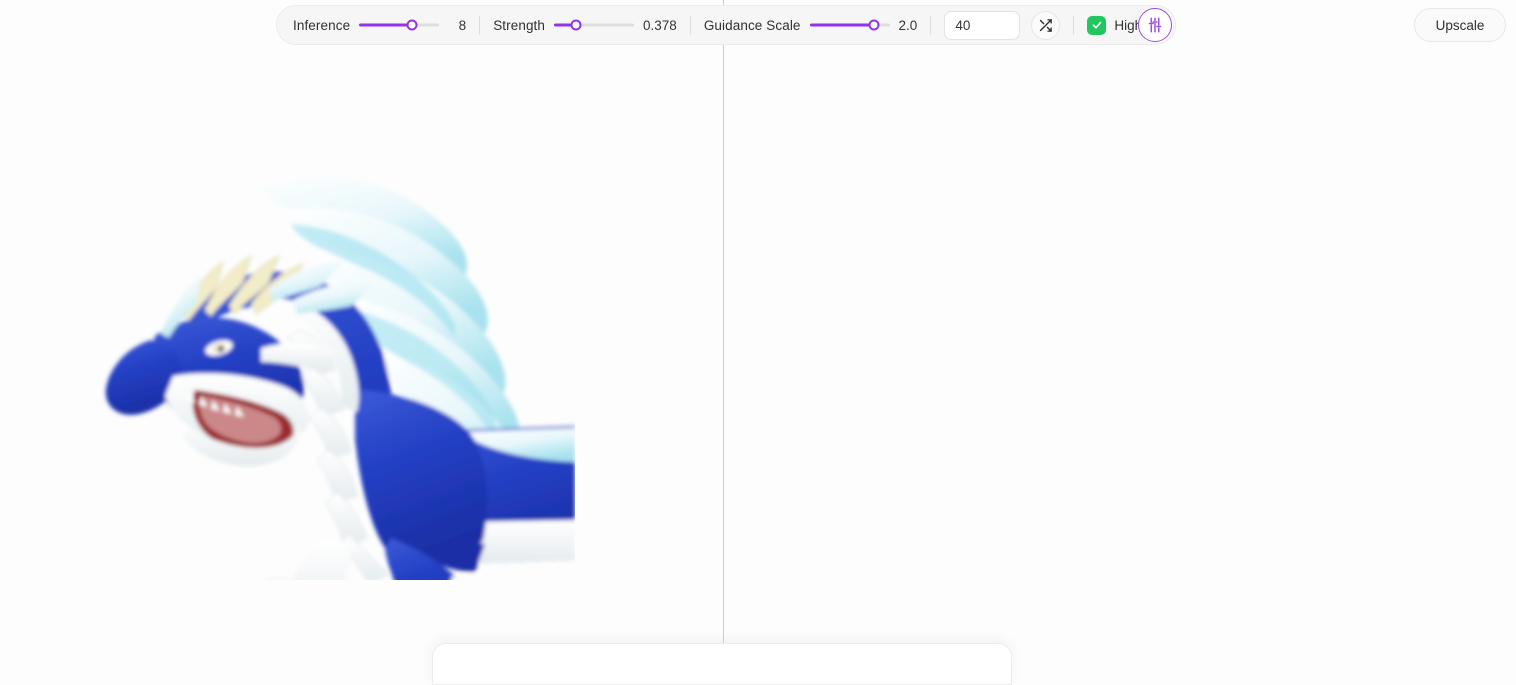 This screenshot has width=1516, height=685. Describe the element at coordinates (752, 25) in the screenshot. I see `guidance-scale-label: Guidance Scale` at that location.